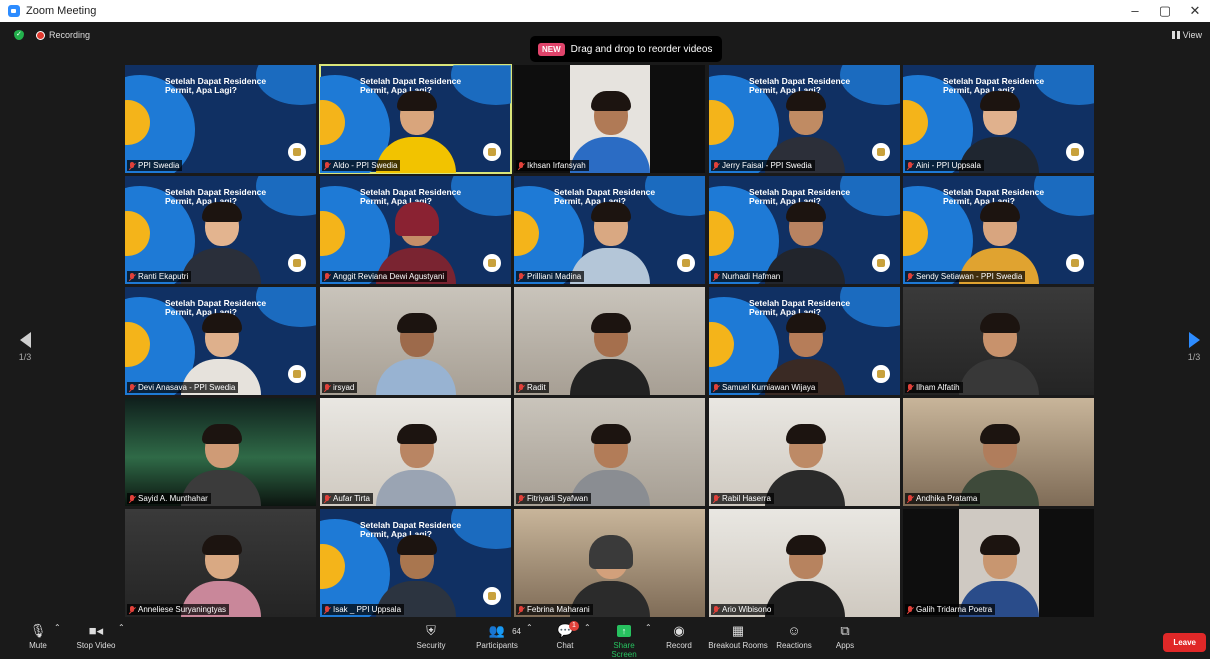  I want to click on shield-icon: ⛨, so click(431, 630).